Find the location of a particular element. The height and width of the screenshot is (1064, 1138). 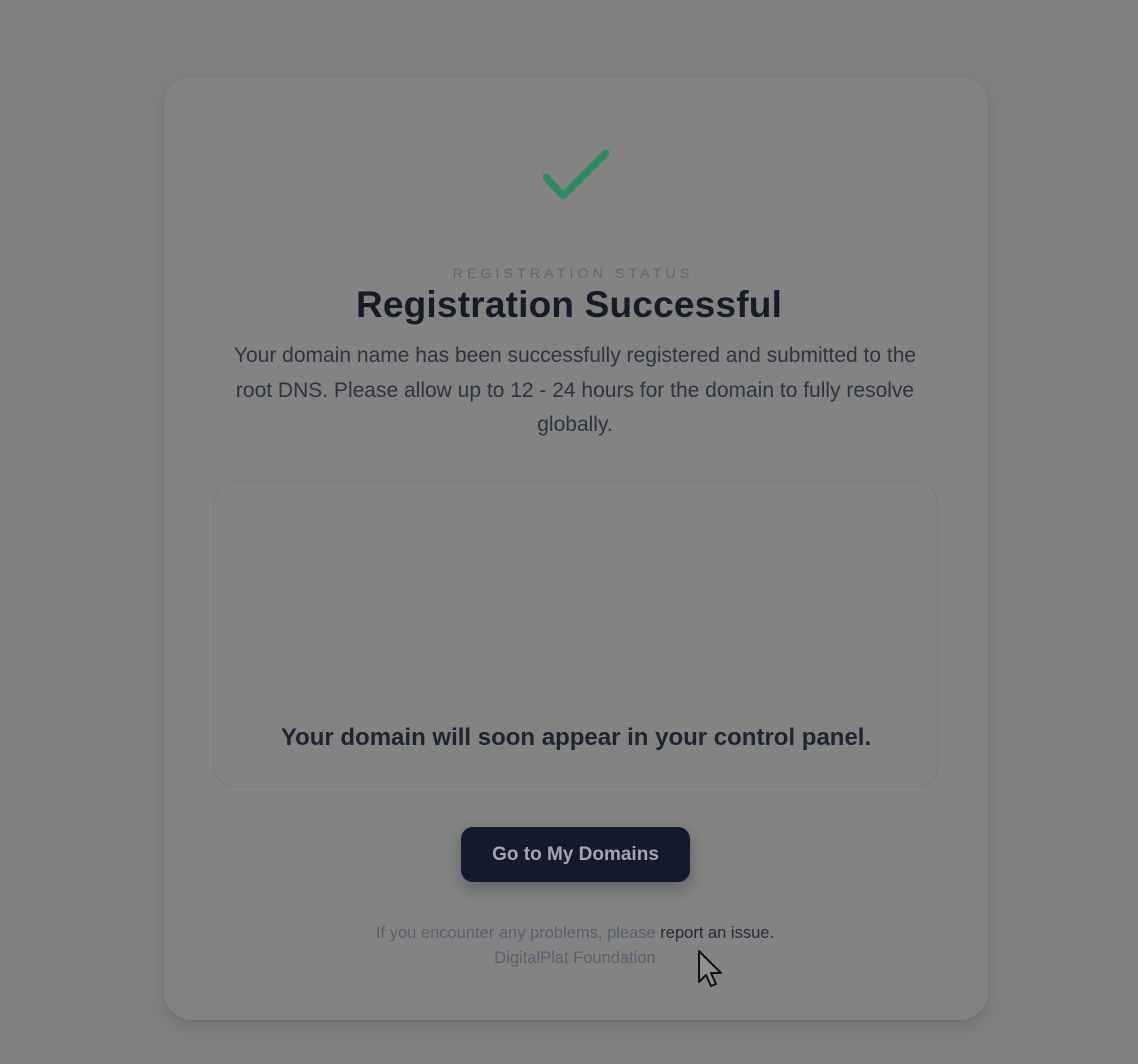

check-icon is located at coordinates (576, 177).